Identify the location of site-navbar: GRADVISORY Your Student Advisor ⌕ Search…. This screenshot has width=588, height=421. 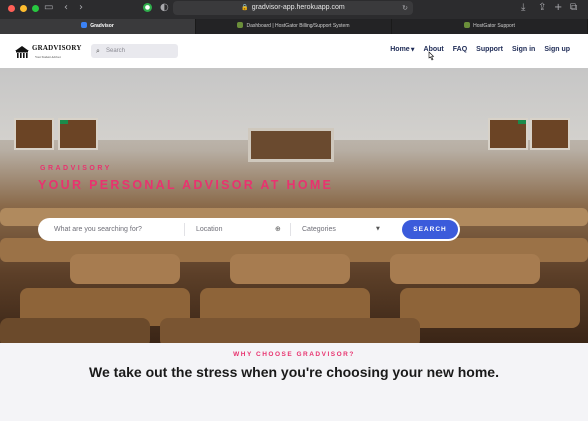
(294, 51).